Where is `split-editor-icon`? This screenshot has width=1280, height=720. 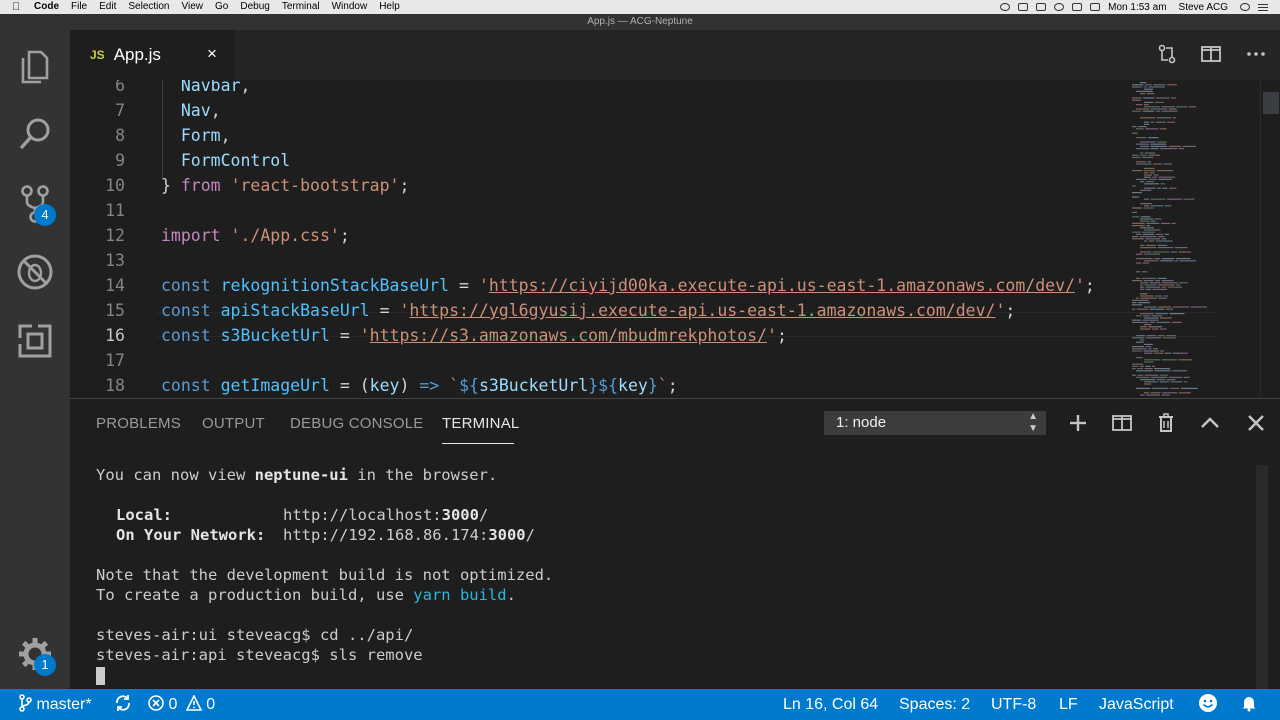
split-editor-icon is located at coordinates (1211, 54).